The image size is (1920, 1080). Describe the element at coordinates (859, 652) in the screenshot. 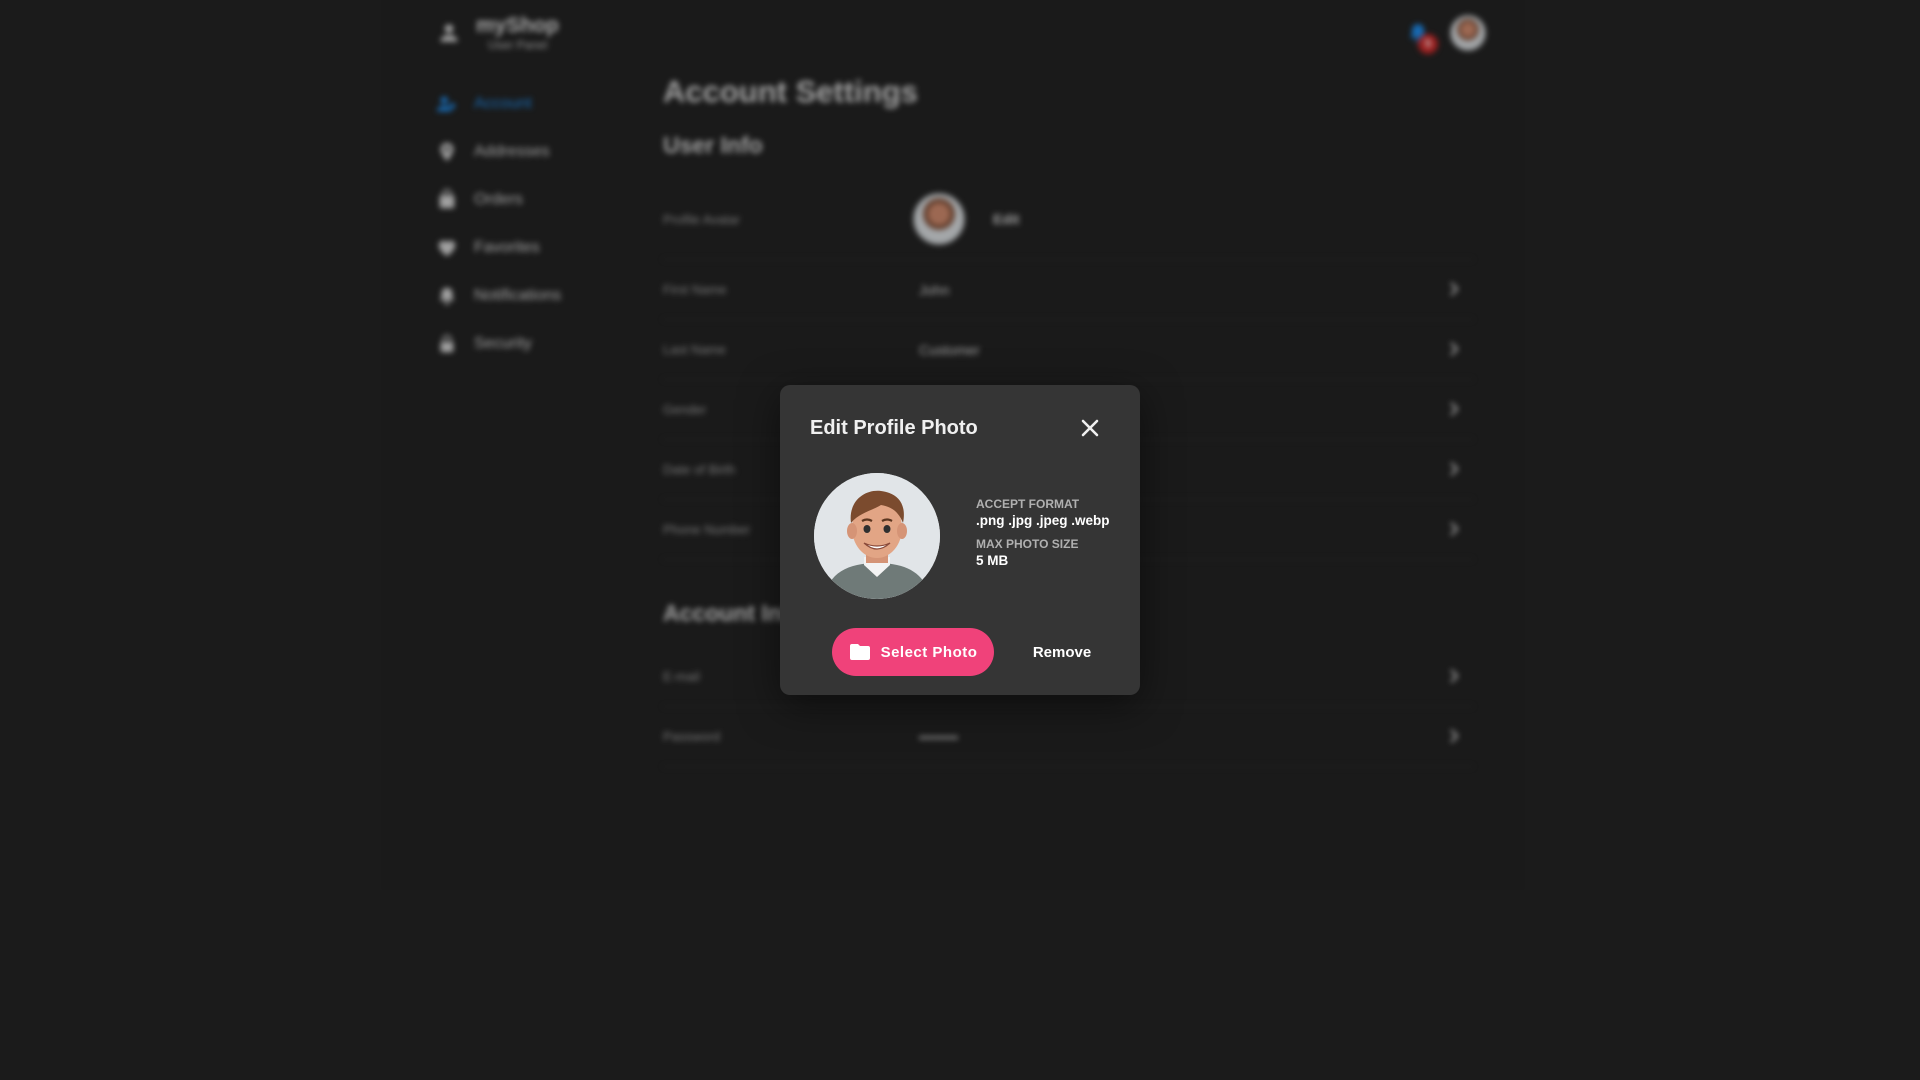

I see `folder-icon` at that location.